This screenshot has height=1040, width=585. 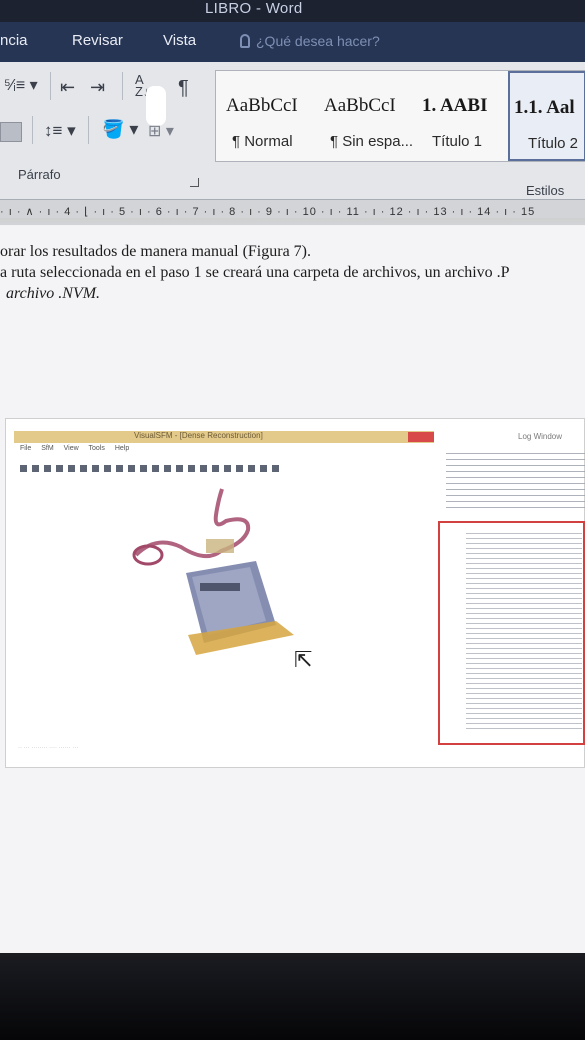 I want to click on highlighted-log-output, so click(x=524, y=633).